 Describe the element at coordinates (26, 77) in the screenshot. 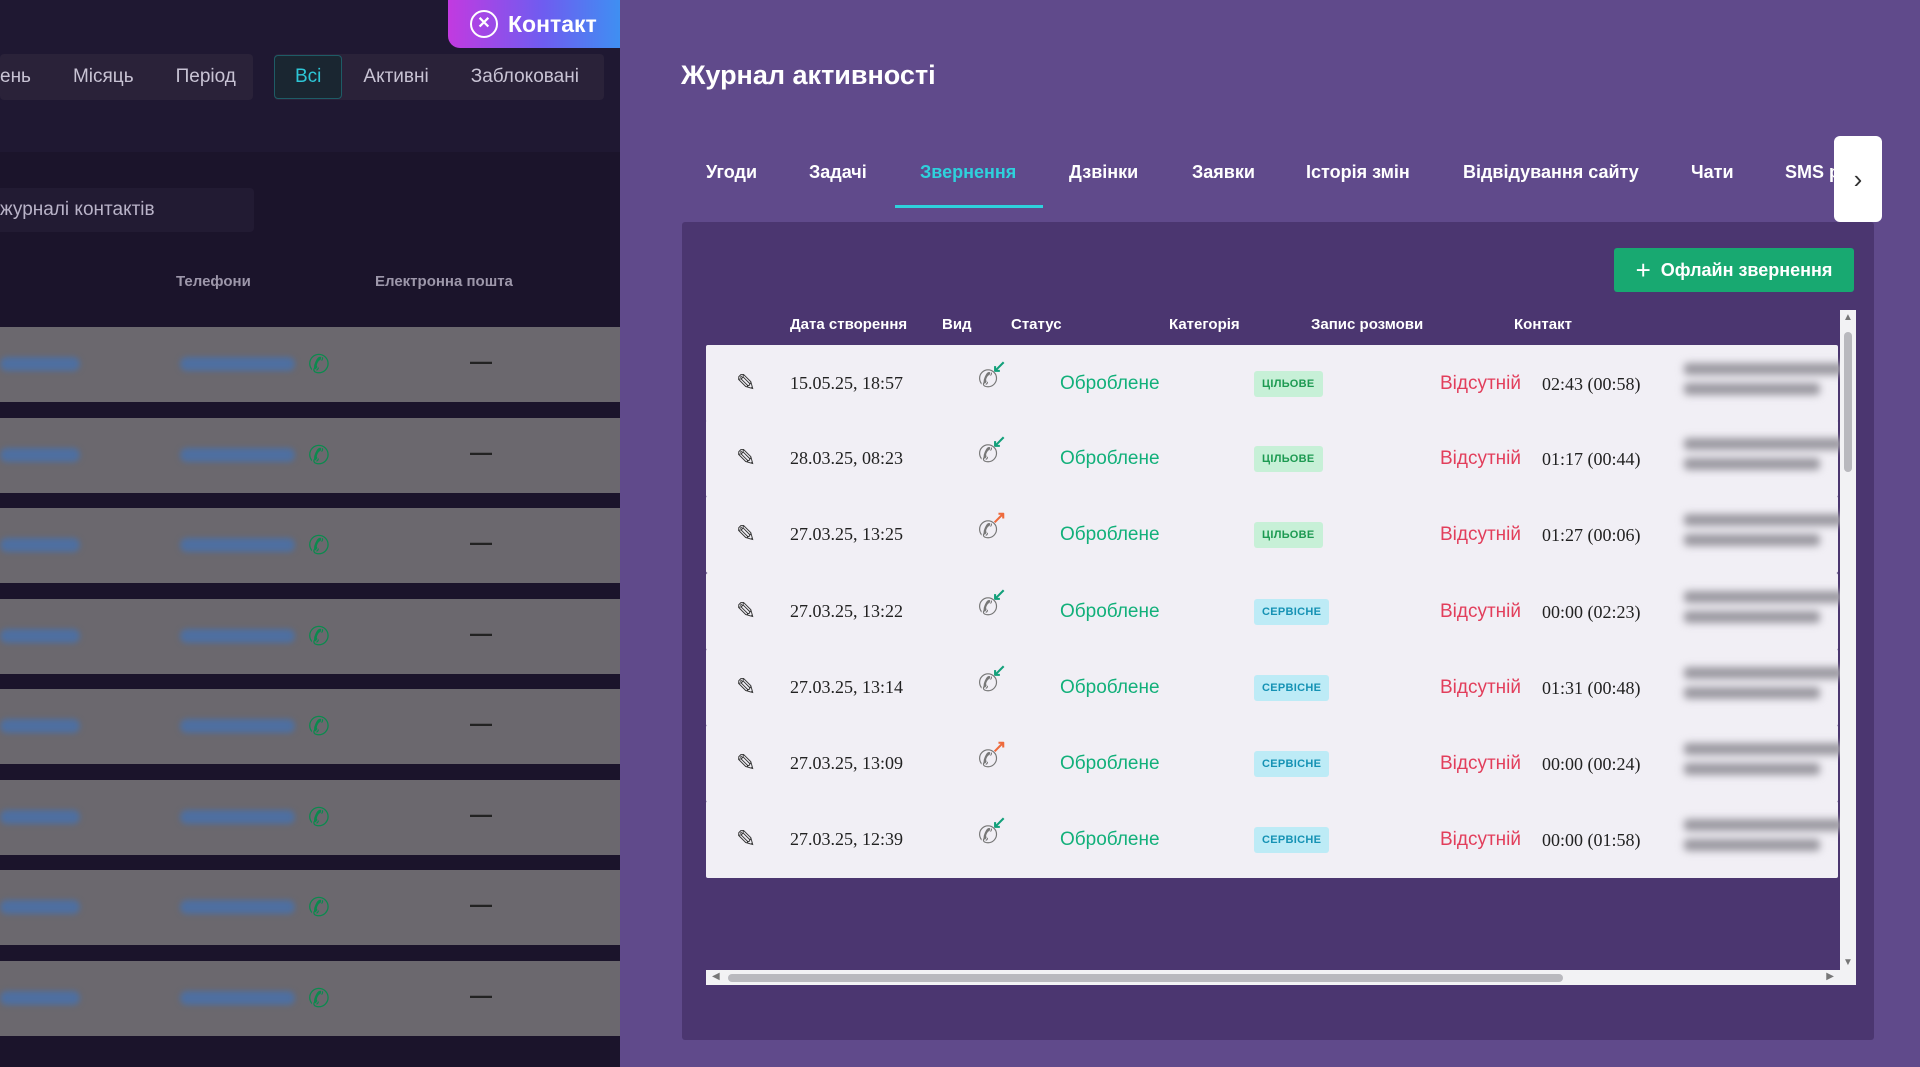

I see `filter-day: ень` at that location.